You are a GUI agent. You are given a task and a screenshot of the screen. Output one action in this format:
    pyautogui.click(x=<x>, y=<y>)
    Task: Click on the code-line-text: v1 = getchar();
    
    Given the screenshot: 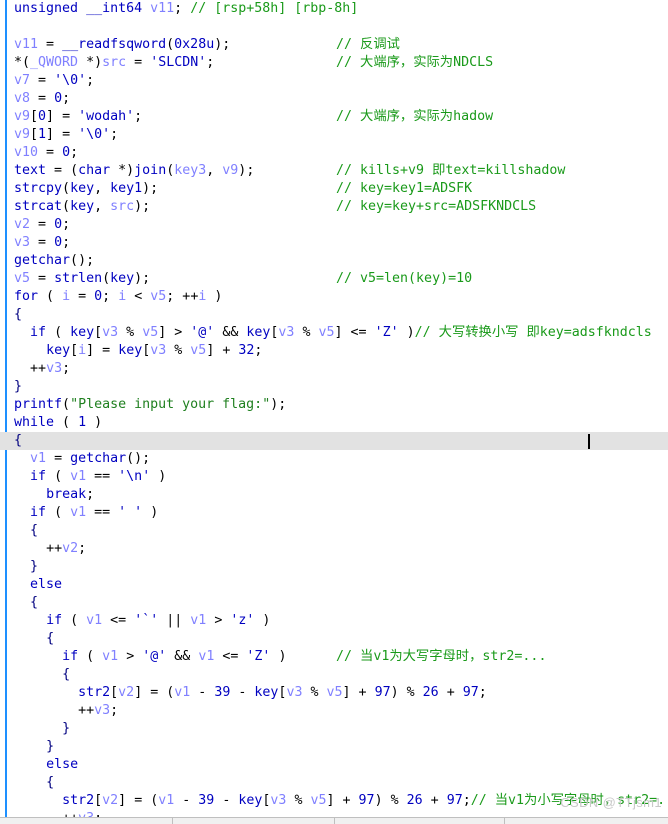 What is the action you would take?
    pyautogui.click(x=90, y=458)
    